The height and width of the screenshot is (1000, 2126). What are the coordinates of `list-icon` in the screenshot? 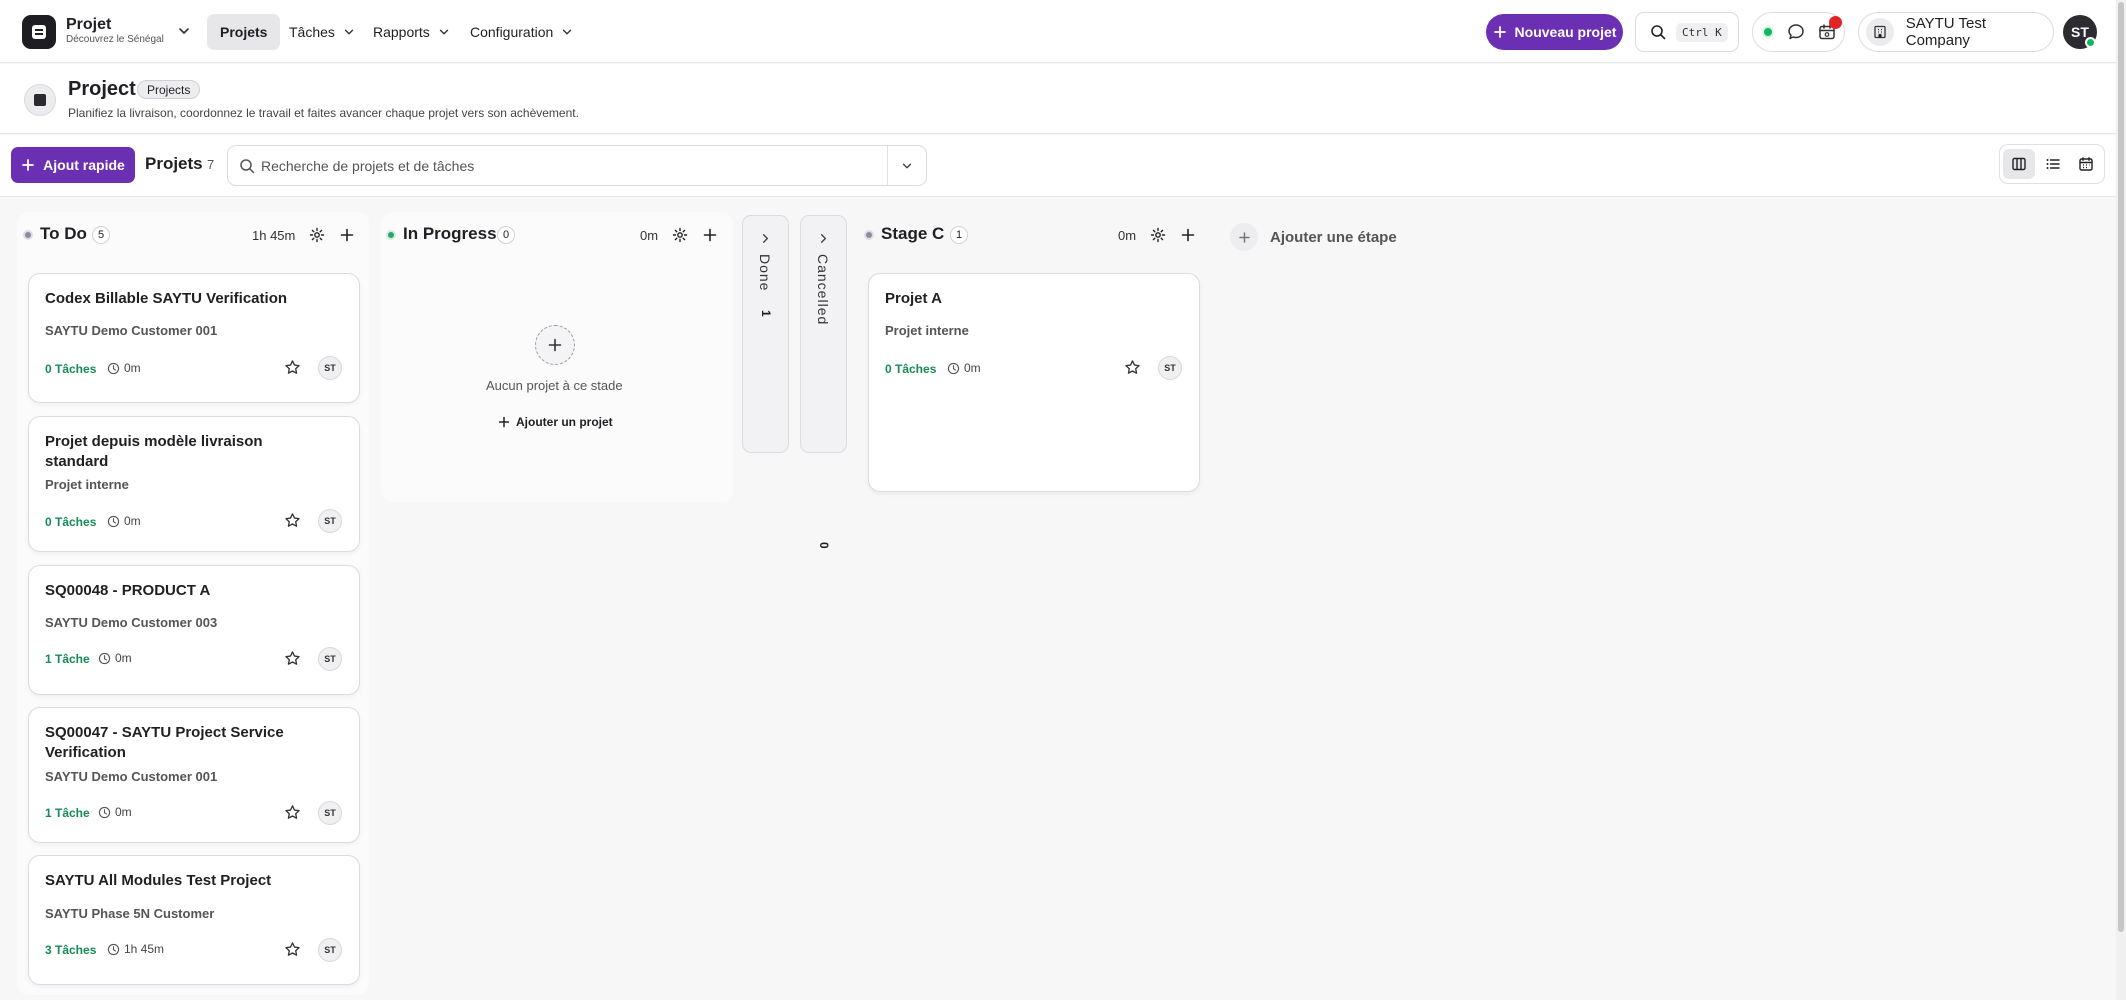 It's located at (2053, 164).